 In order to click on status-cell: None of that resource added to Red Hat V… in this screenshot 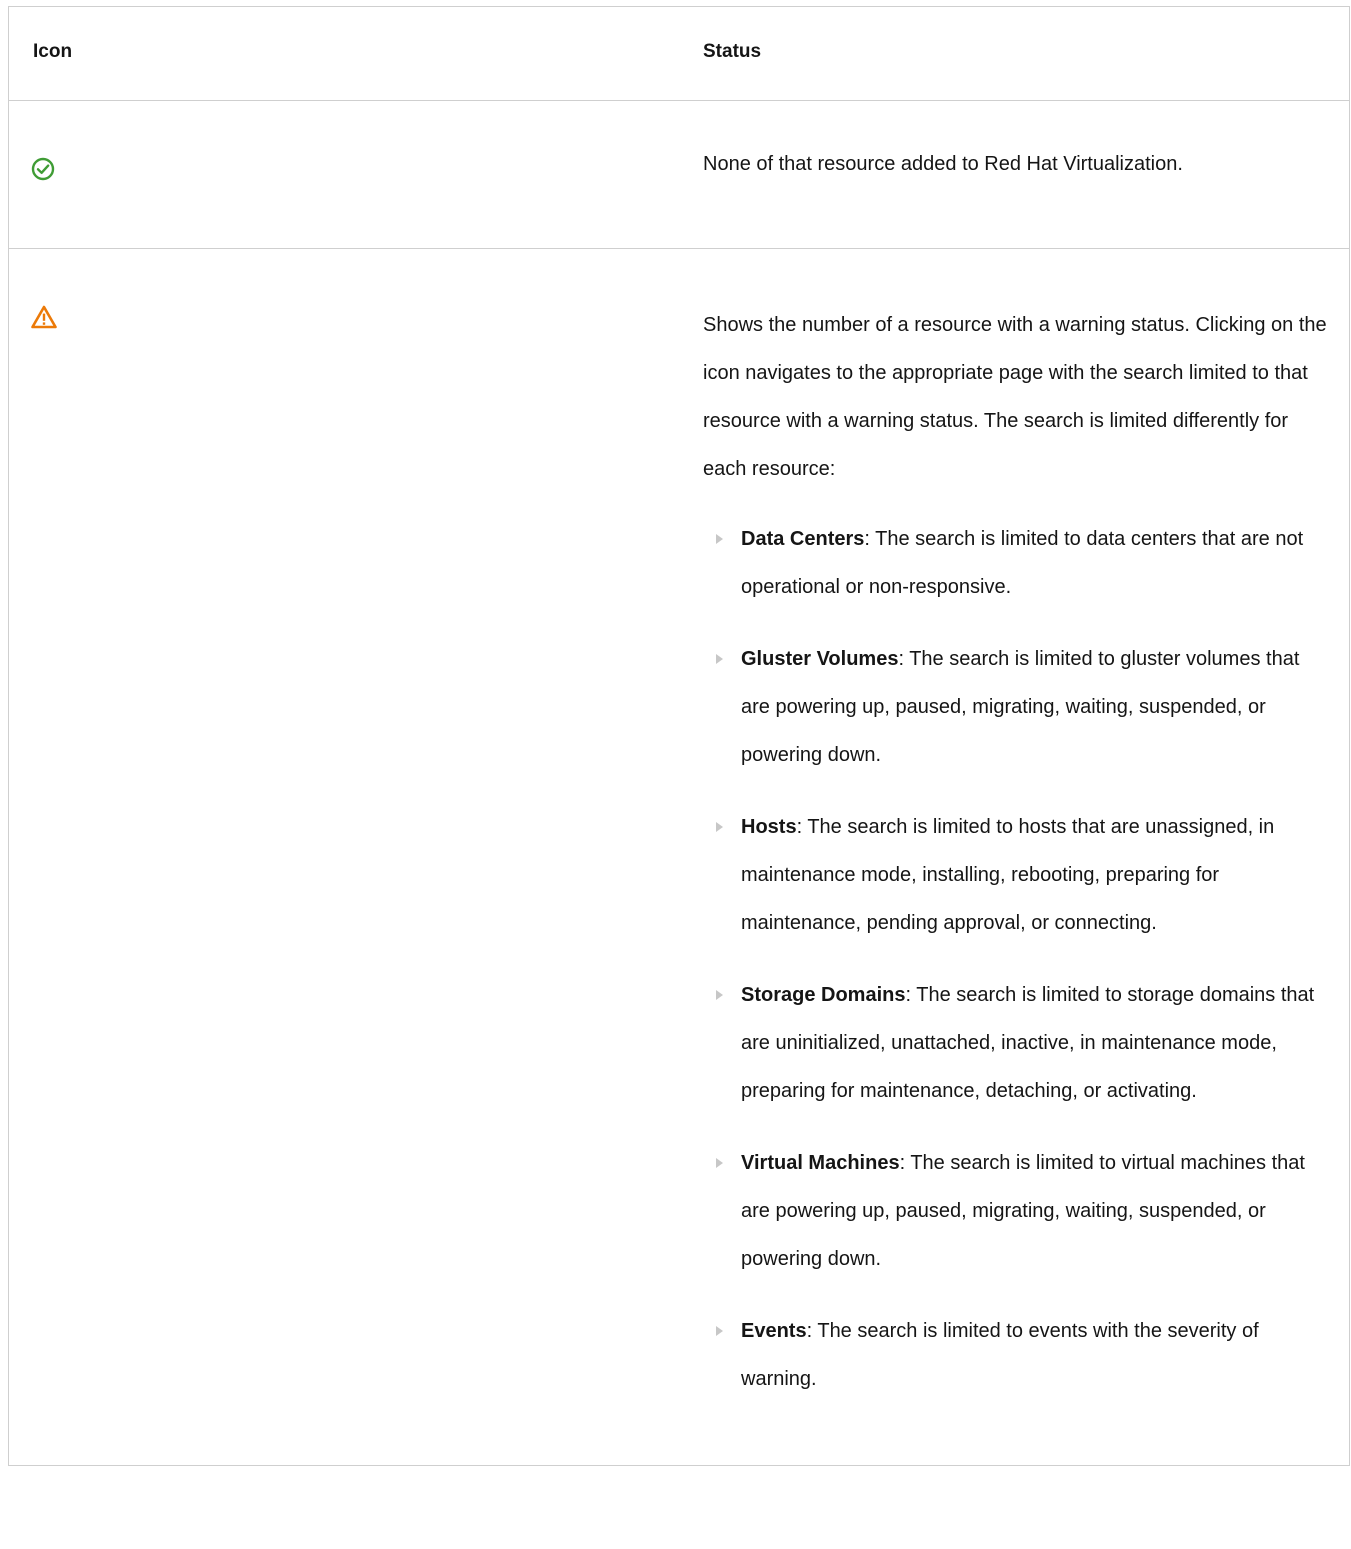, I will do `click(1018, 164)`.